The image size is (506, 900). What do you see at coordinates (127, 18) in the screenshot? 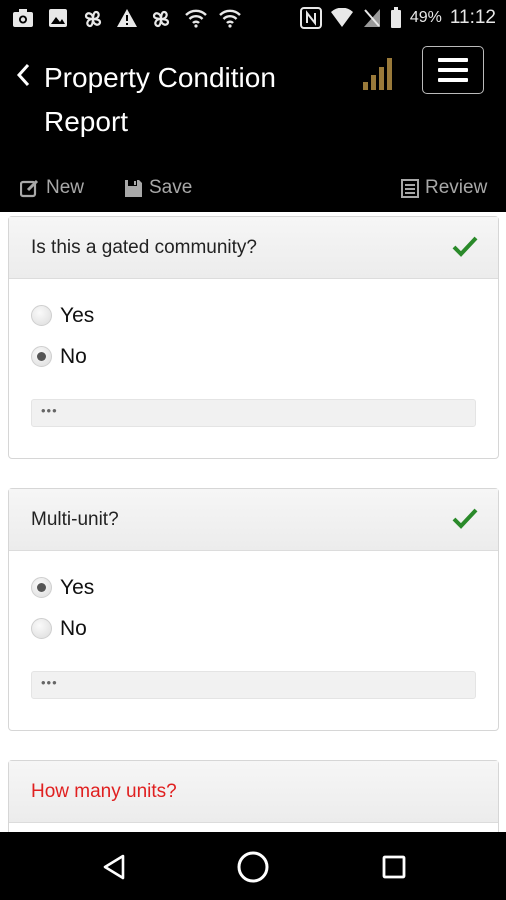
I see `warning-icon` at bounding box center [127, 18].